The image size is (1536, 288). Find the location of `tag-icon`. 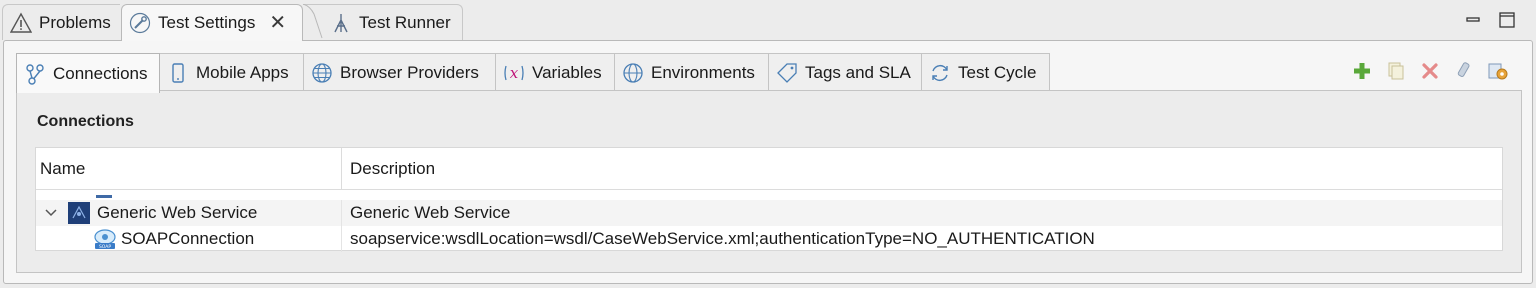

tag-icon is located at coordinates (787, 73).